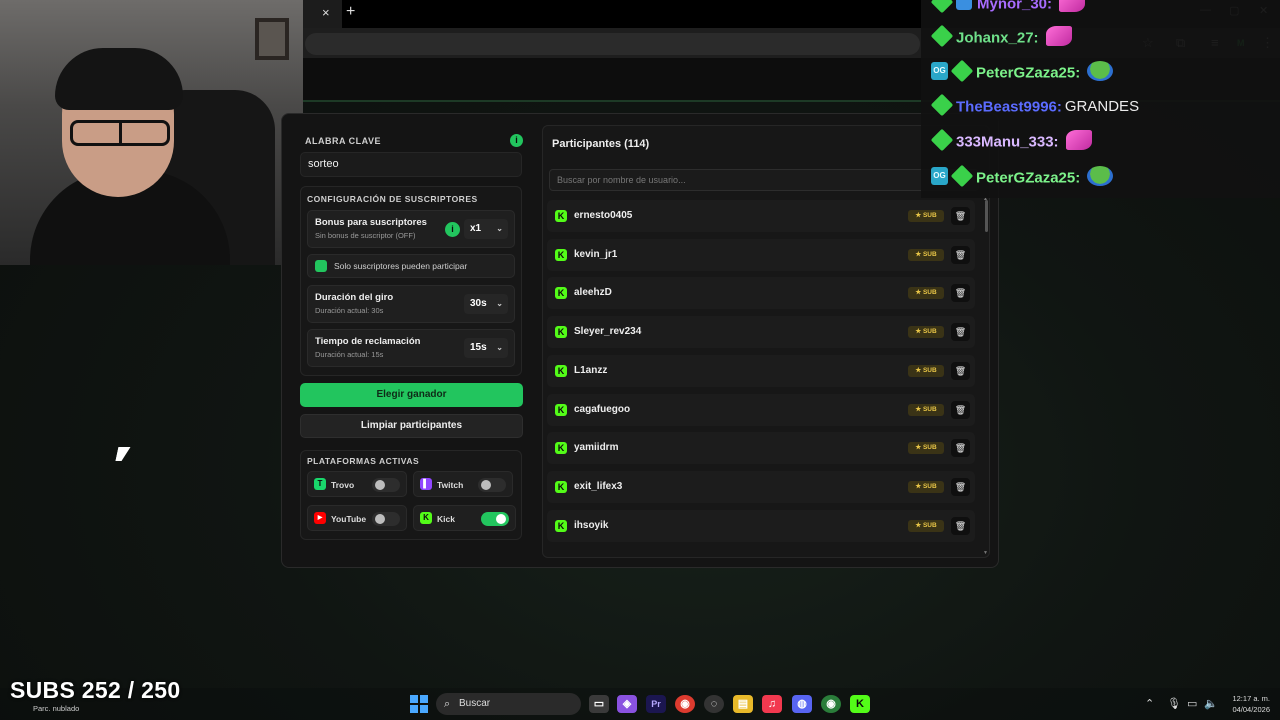 The width and height of the screenshot is (1280, 720). Describe the element at coordinates (411, 395) in the screenshot. I see `pick-winner-button: Elegir ganador` at that location.